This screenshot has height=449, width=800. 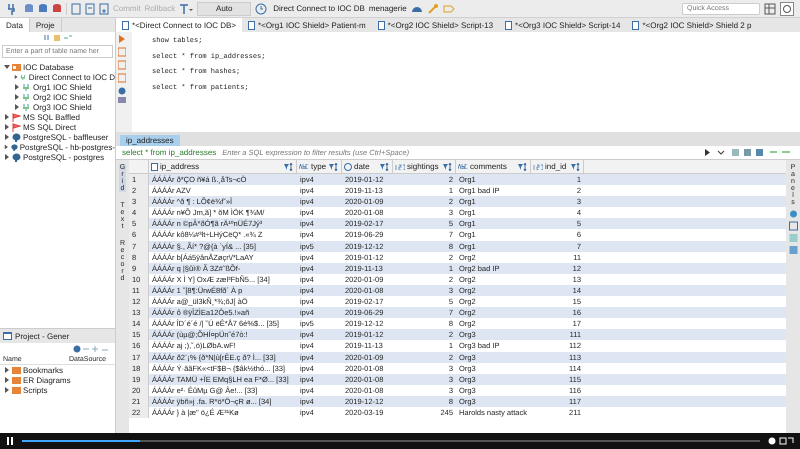 I want to click on editor-tab: *<Direct Connect to IOC DB>, so click(x=179, y=25).